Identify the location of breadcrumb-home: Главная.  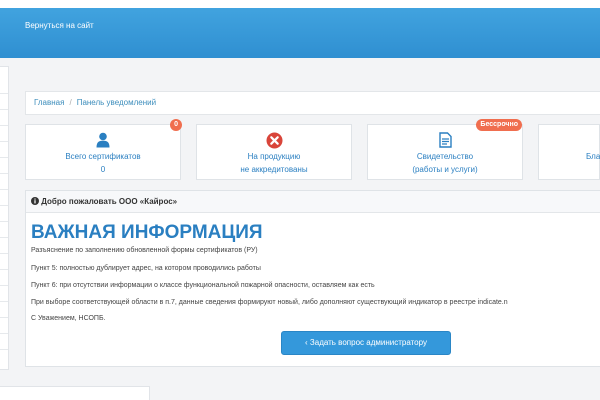
(49, 102).